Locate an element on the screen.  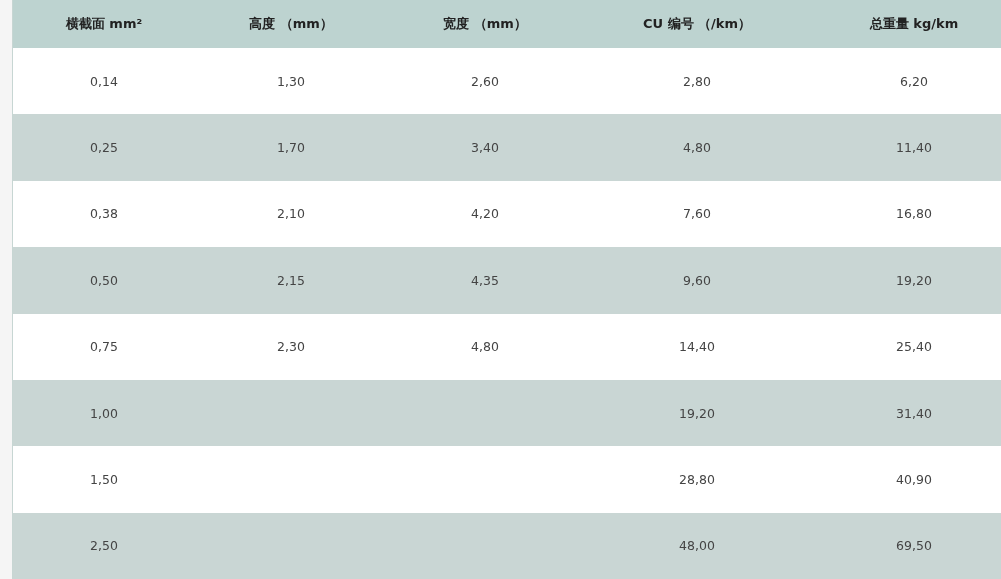
table-cell: 69,50 is located at coordinates (914, 546).